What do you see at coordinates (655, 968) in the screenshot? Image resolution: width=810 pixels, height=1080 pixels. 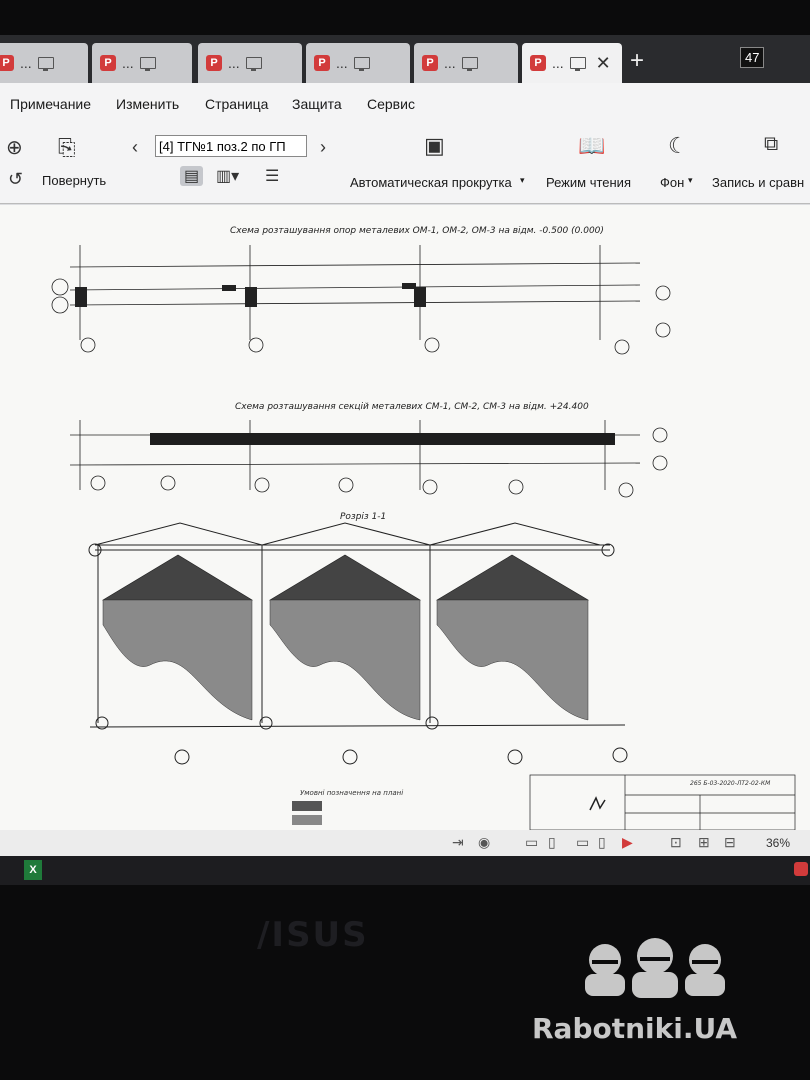 I see `watermark-workers-icon` at bounding box center [655, 968].